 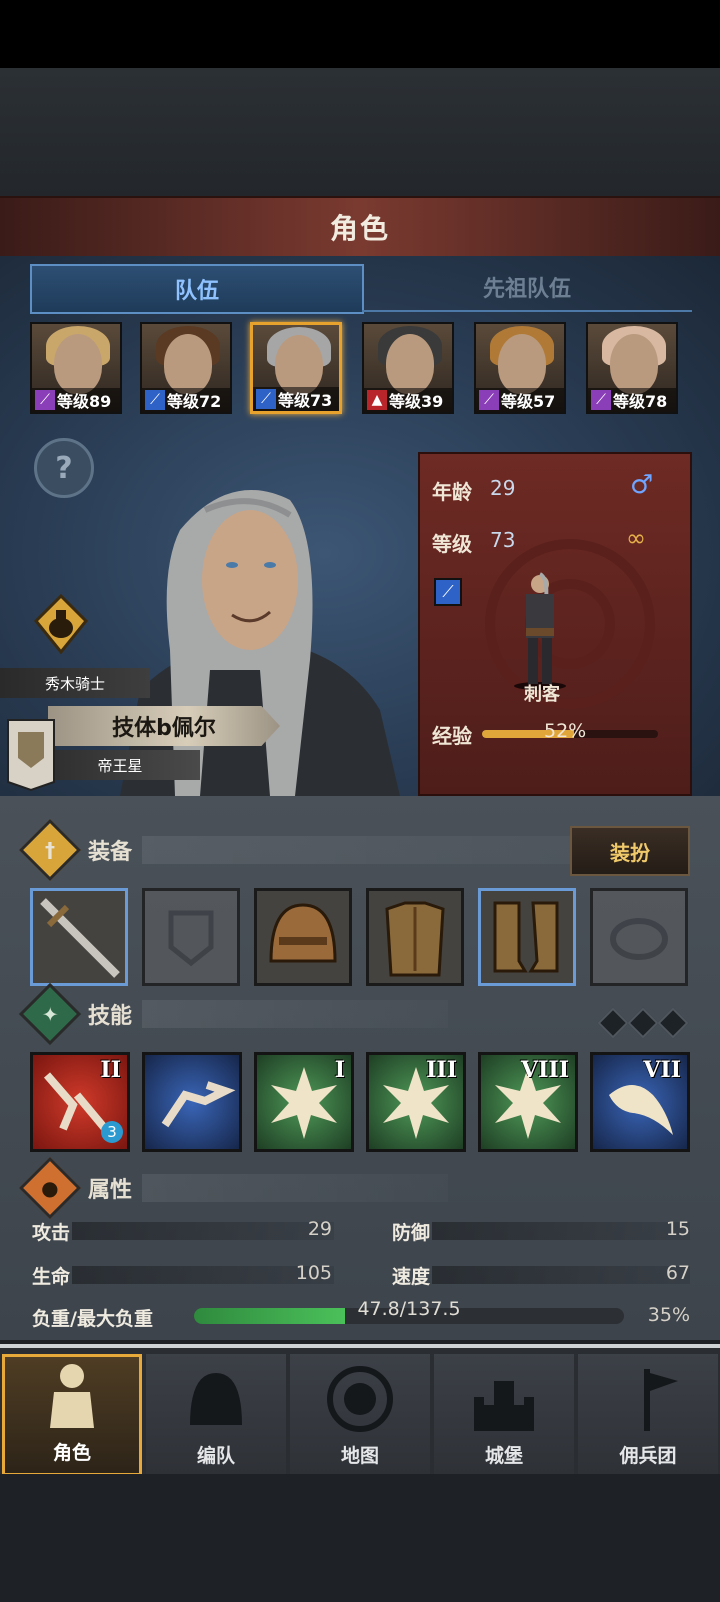 What do you see at coordinates (452, 736) in the screenshot?
I see `exp-label: 经验` at bounding box center [452, 736].